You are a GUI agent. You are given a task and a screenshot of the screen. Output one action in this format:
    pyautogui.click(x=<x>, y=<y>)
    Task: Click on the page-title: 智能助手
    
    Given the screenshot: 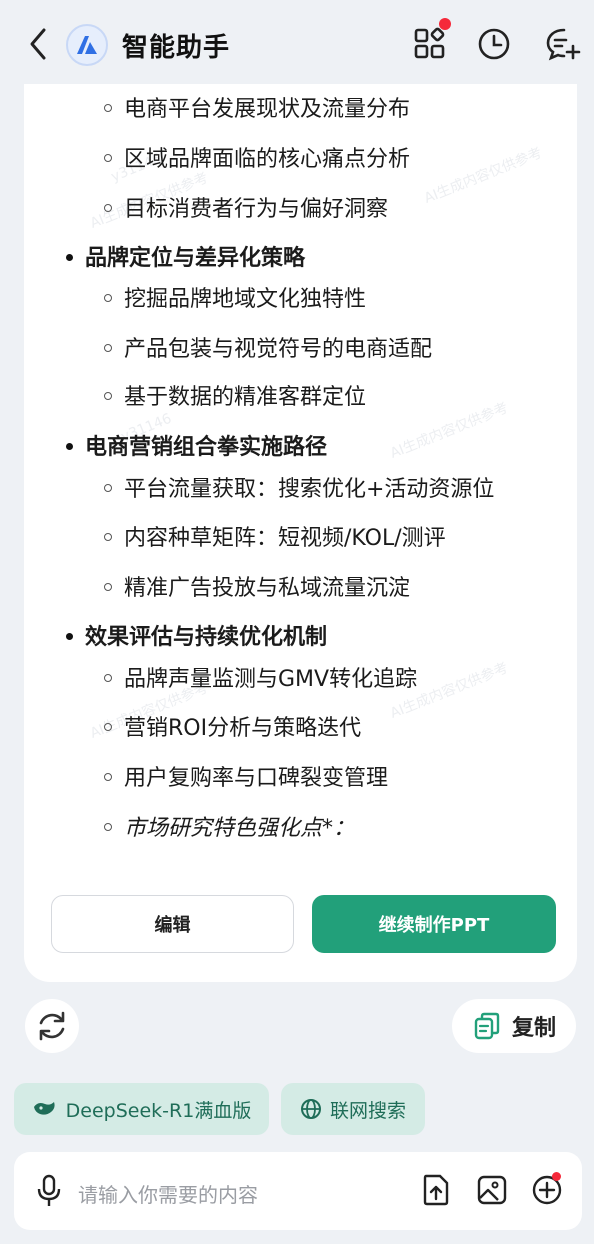 What is the action you would take?
    pyautogui.click(x=176, y=48)
    